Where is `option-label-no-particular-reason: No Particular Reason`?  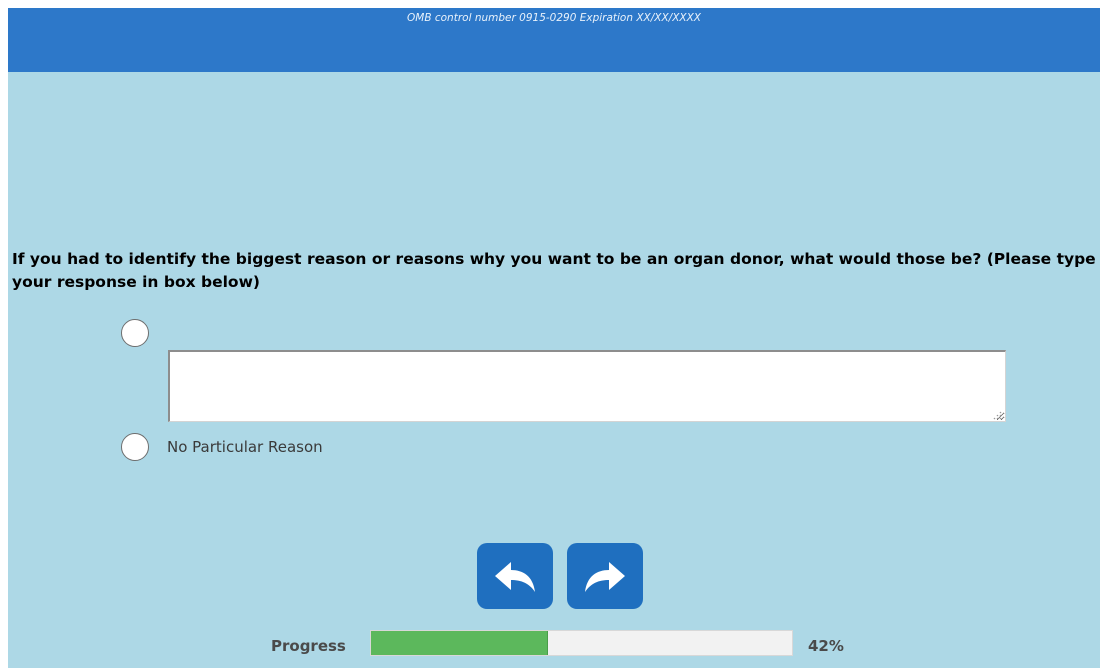 option-label-no-particular-reason: No Particular Reason is located at coordinates (245, 447).